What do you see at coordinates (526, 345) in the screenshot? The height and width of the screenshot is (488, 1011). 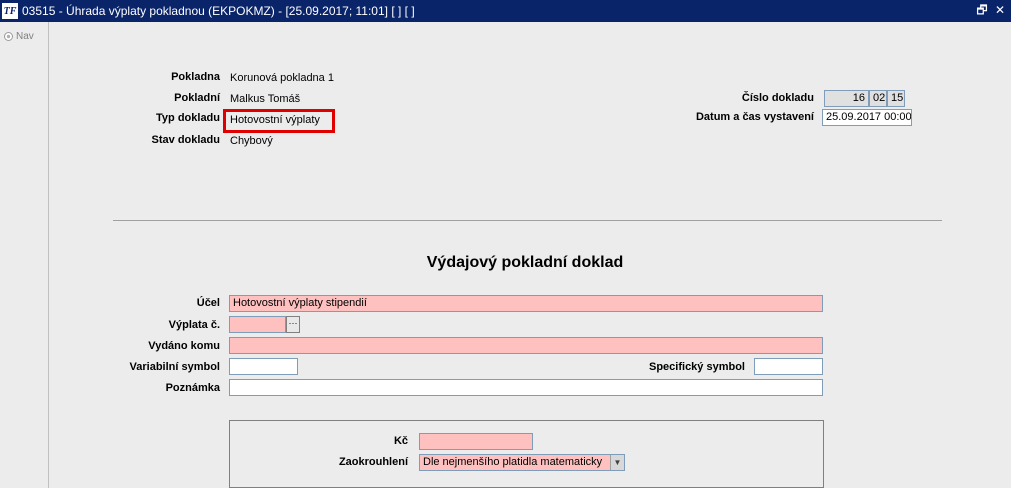 I see `vydano-komu-field` at bounding box center [526, 345].